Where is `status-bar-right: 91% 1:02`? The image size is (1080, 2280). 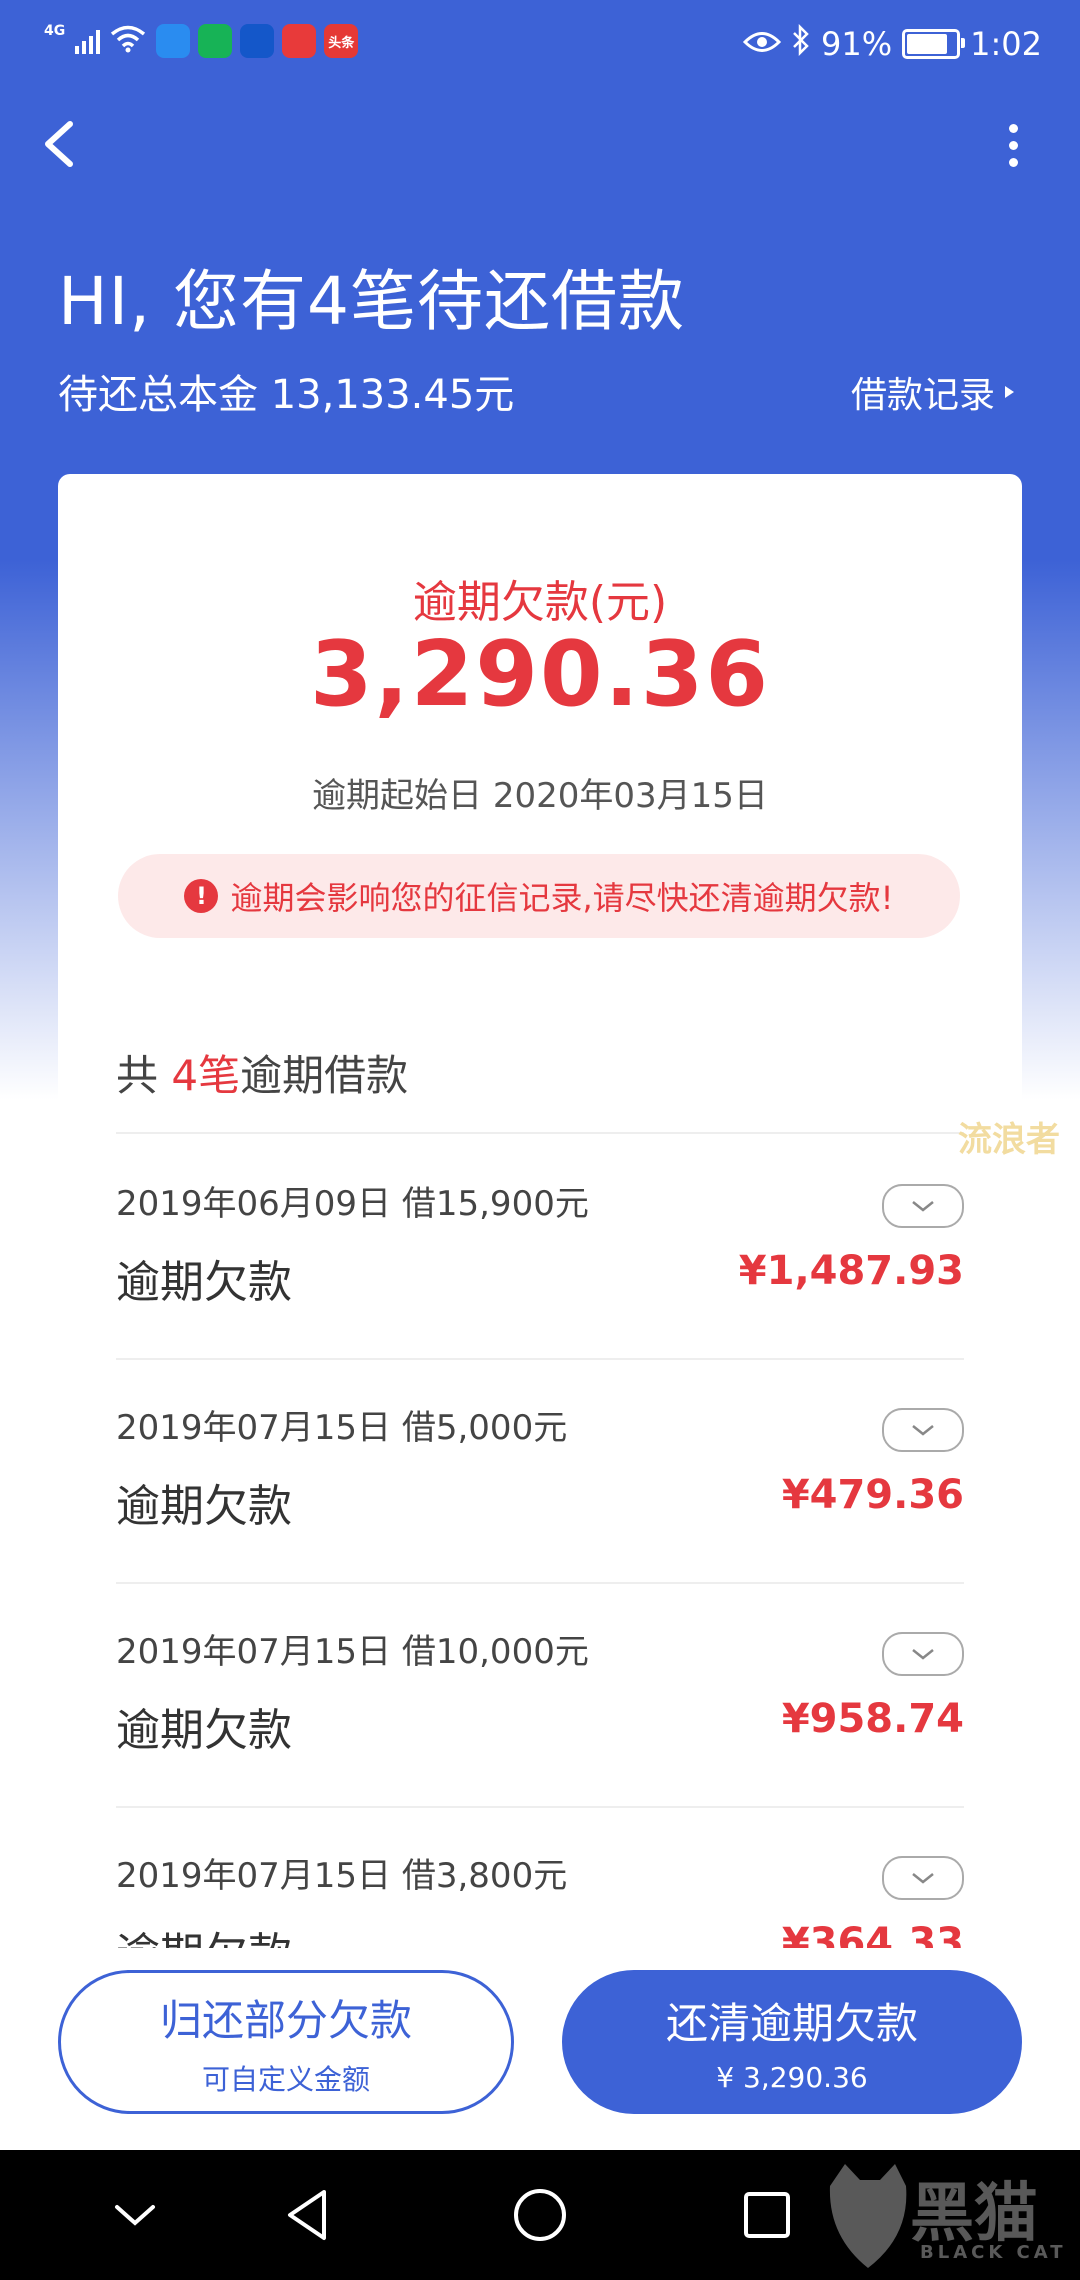 status-bar-right: 91% 1:02 is located at coordinates (892, 43).